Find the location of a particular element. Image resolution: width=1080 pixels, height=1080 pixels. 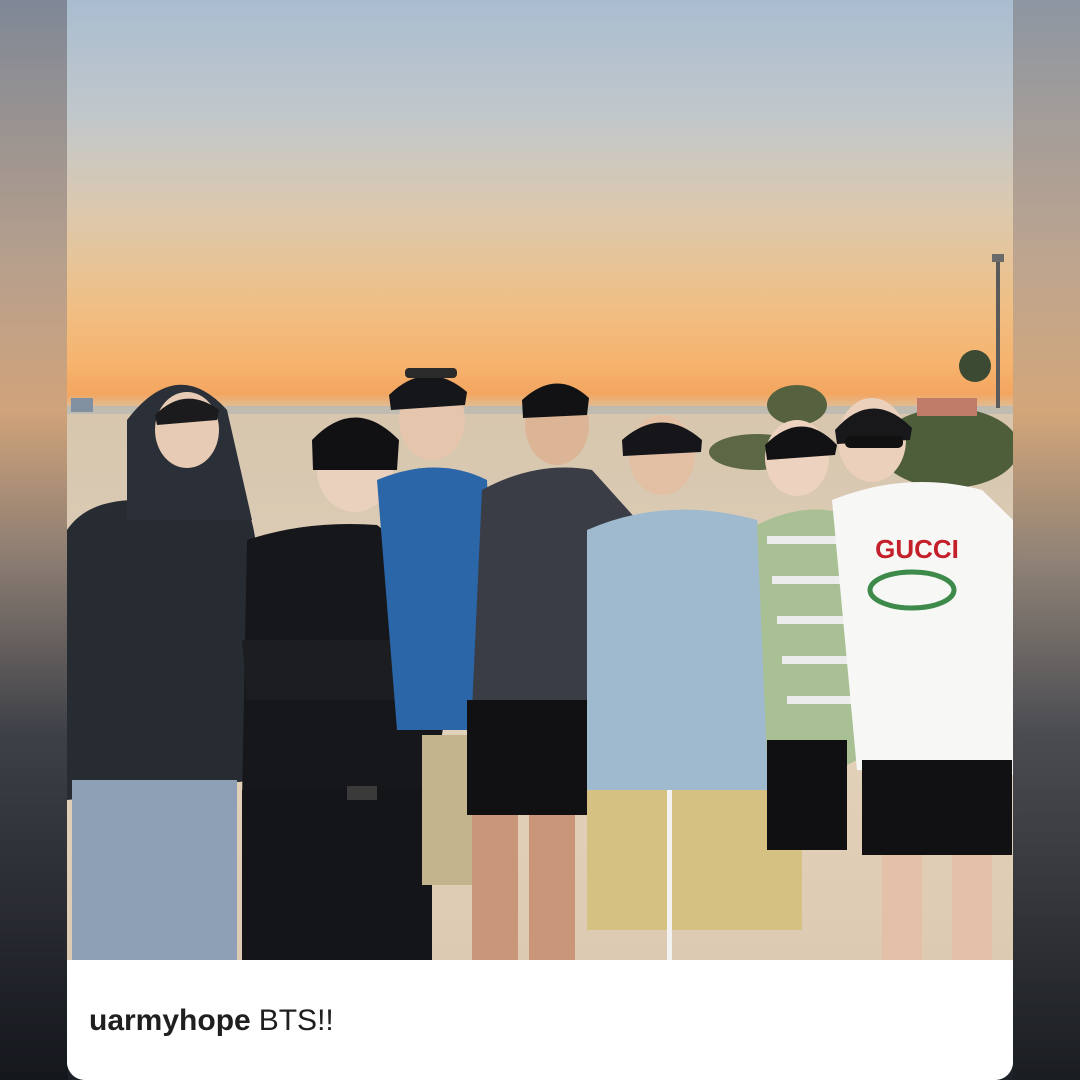

beach-building is located at coordinates (947, 407).